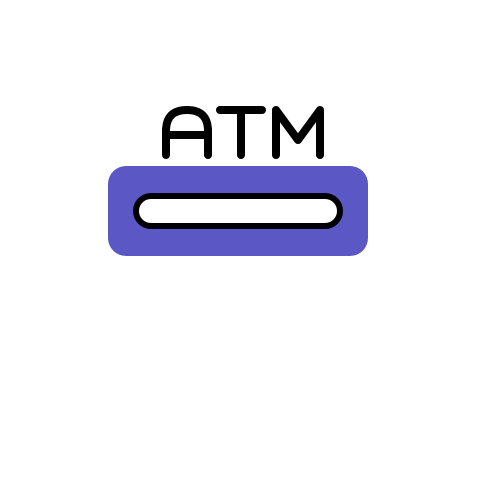 The image size is (500, 500). Describe the element at coordinates (187, 132) in the screenshot. I see `letter-a` at that location.